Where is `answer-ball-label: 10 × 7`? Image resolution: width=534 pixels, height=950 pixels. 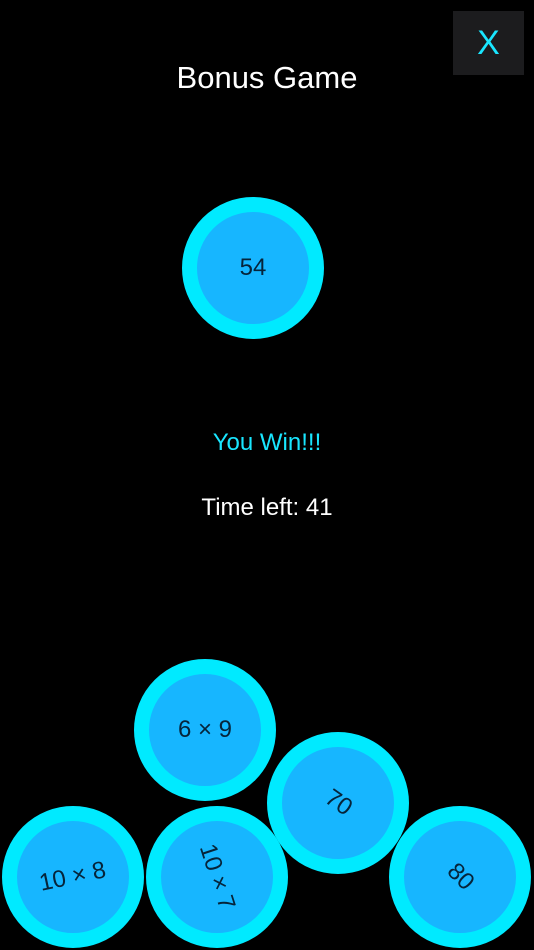 answer-ball-label: 10 × 7 is located at coordinates (217, 877).